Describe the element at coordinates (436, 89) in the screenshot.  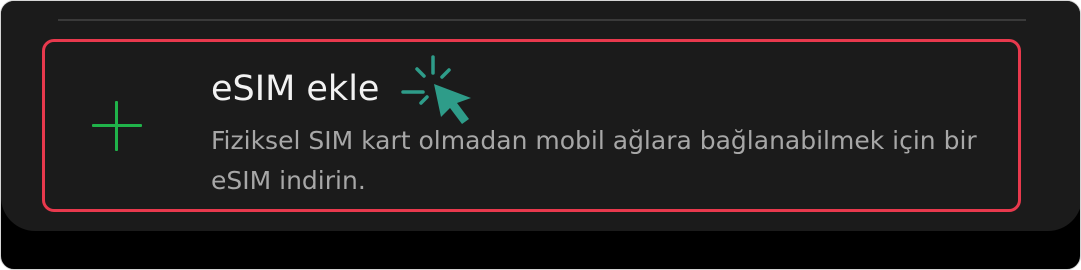
I see `click-cursor-icon` at that location.